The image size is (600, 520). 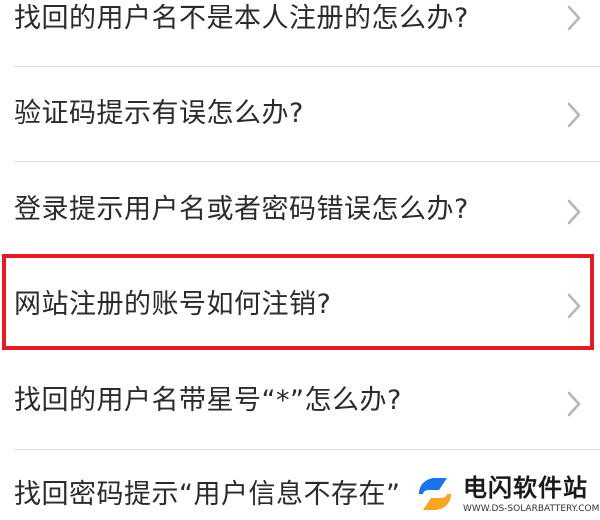 What do you see at coordinates (531, 509) in the screenshot?
I see `watermark-subtitle: WWW.DS-SOLARBATTERY.COM` at bounding box center [531, 509].